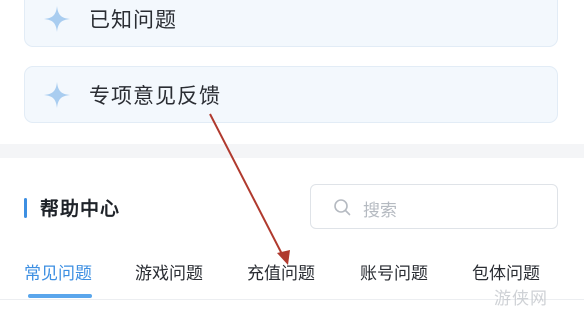  What do you see at coordinates (380, 211) in the screenshot?
I see `search-placeholder: 搜索` at bounding box center [380, 211].